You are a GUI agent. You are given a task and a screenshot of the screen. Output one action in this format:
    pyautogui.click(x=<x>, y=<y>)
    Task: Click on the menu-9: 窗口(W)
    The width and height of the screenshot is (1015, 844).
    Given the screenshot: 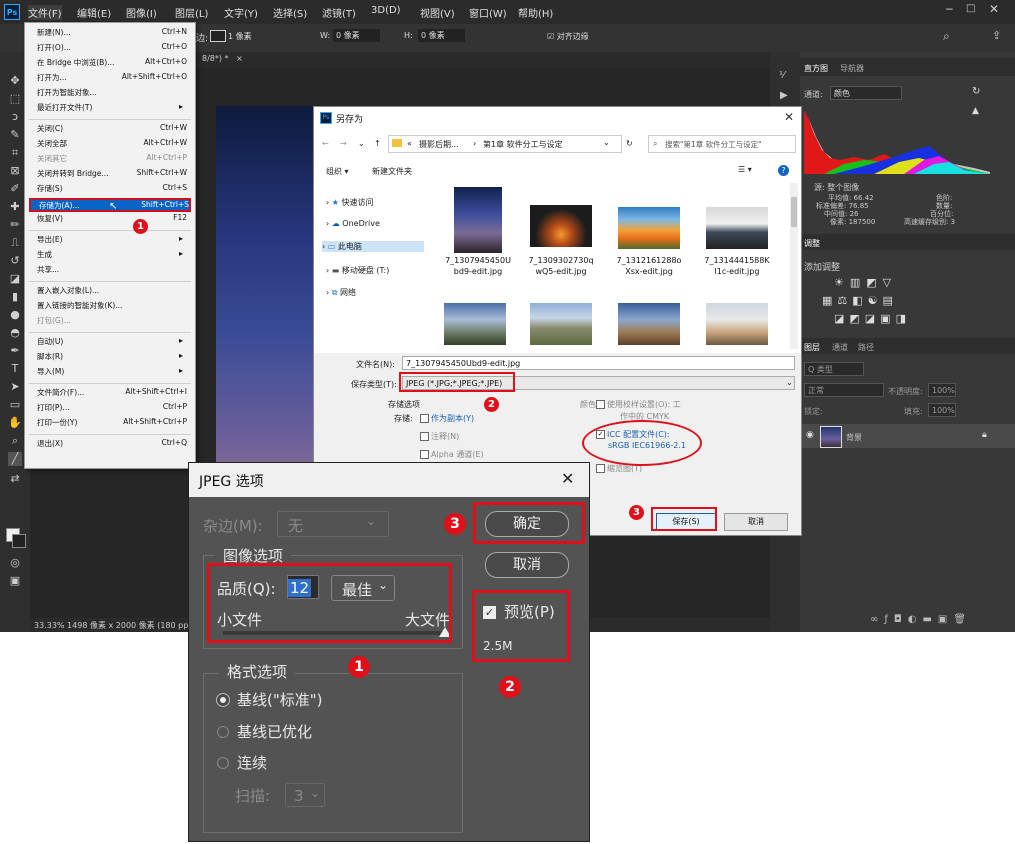 What is the action you would take?
    pyautogui.click(x=488, y=12)
    